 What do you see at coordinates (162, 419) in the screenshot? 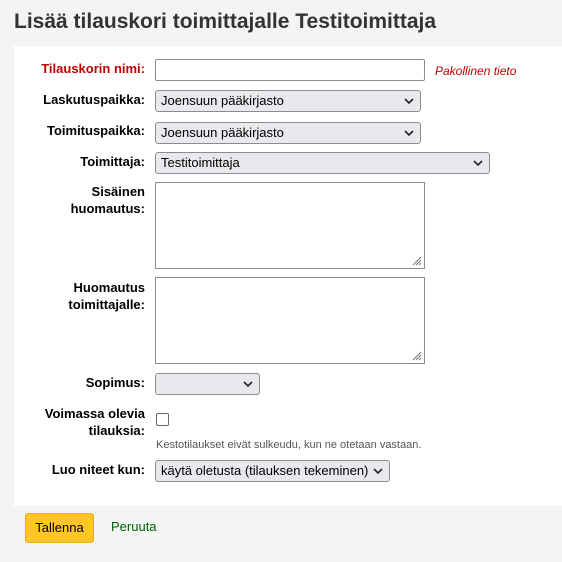
I see `standing-orders-checkbox` at bounding box center [162, 419].